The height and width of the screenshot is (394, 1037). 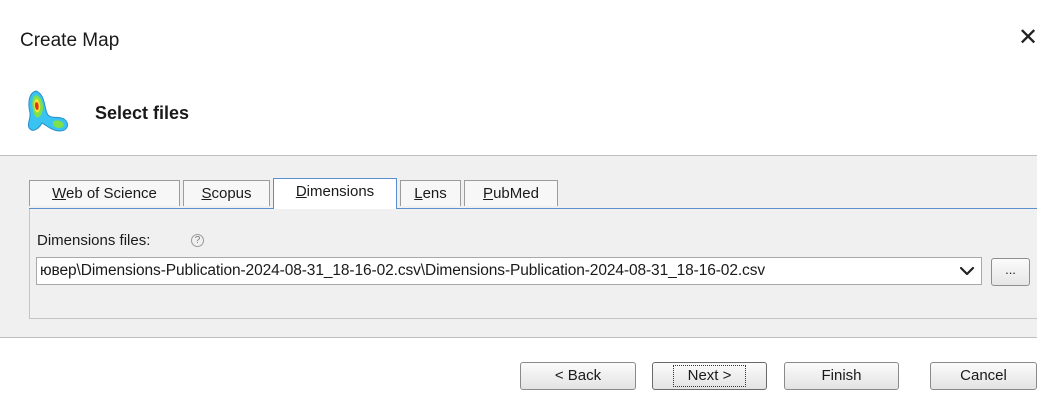 What do you see at coordinates (94, 240) in the screenshot?
I see `dimensions-files-label: Dimensions files:` at bounding box center [94, 240].